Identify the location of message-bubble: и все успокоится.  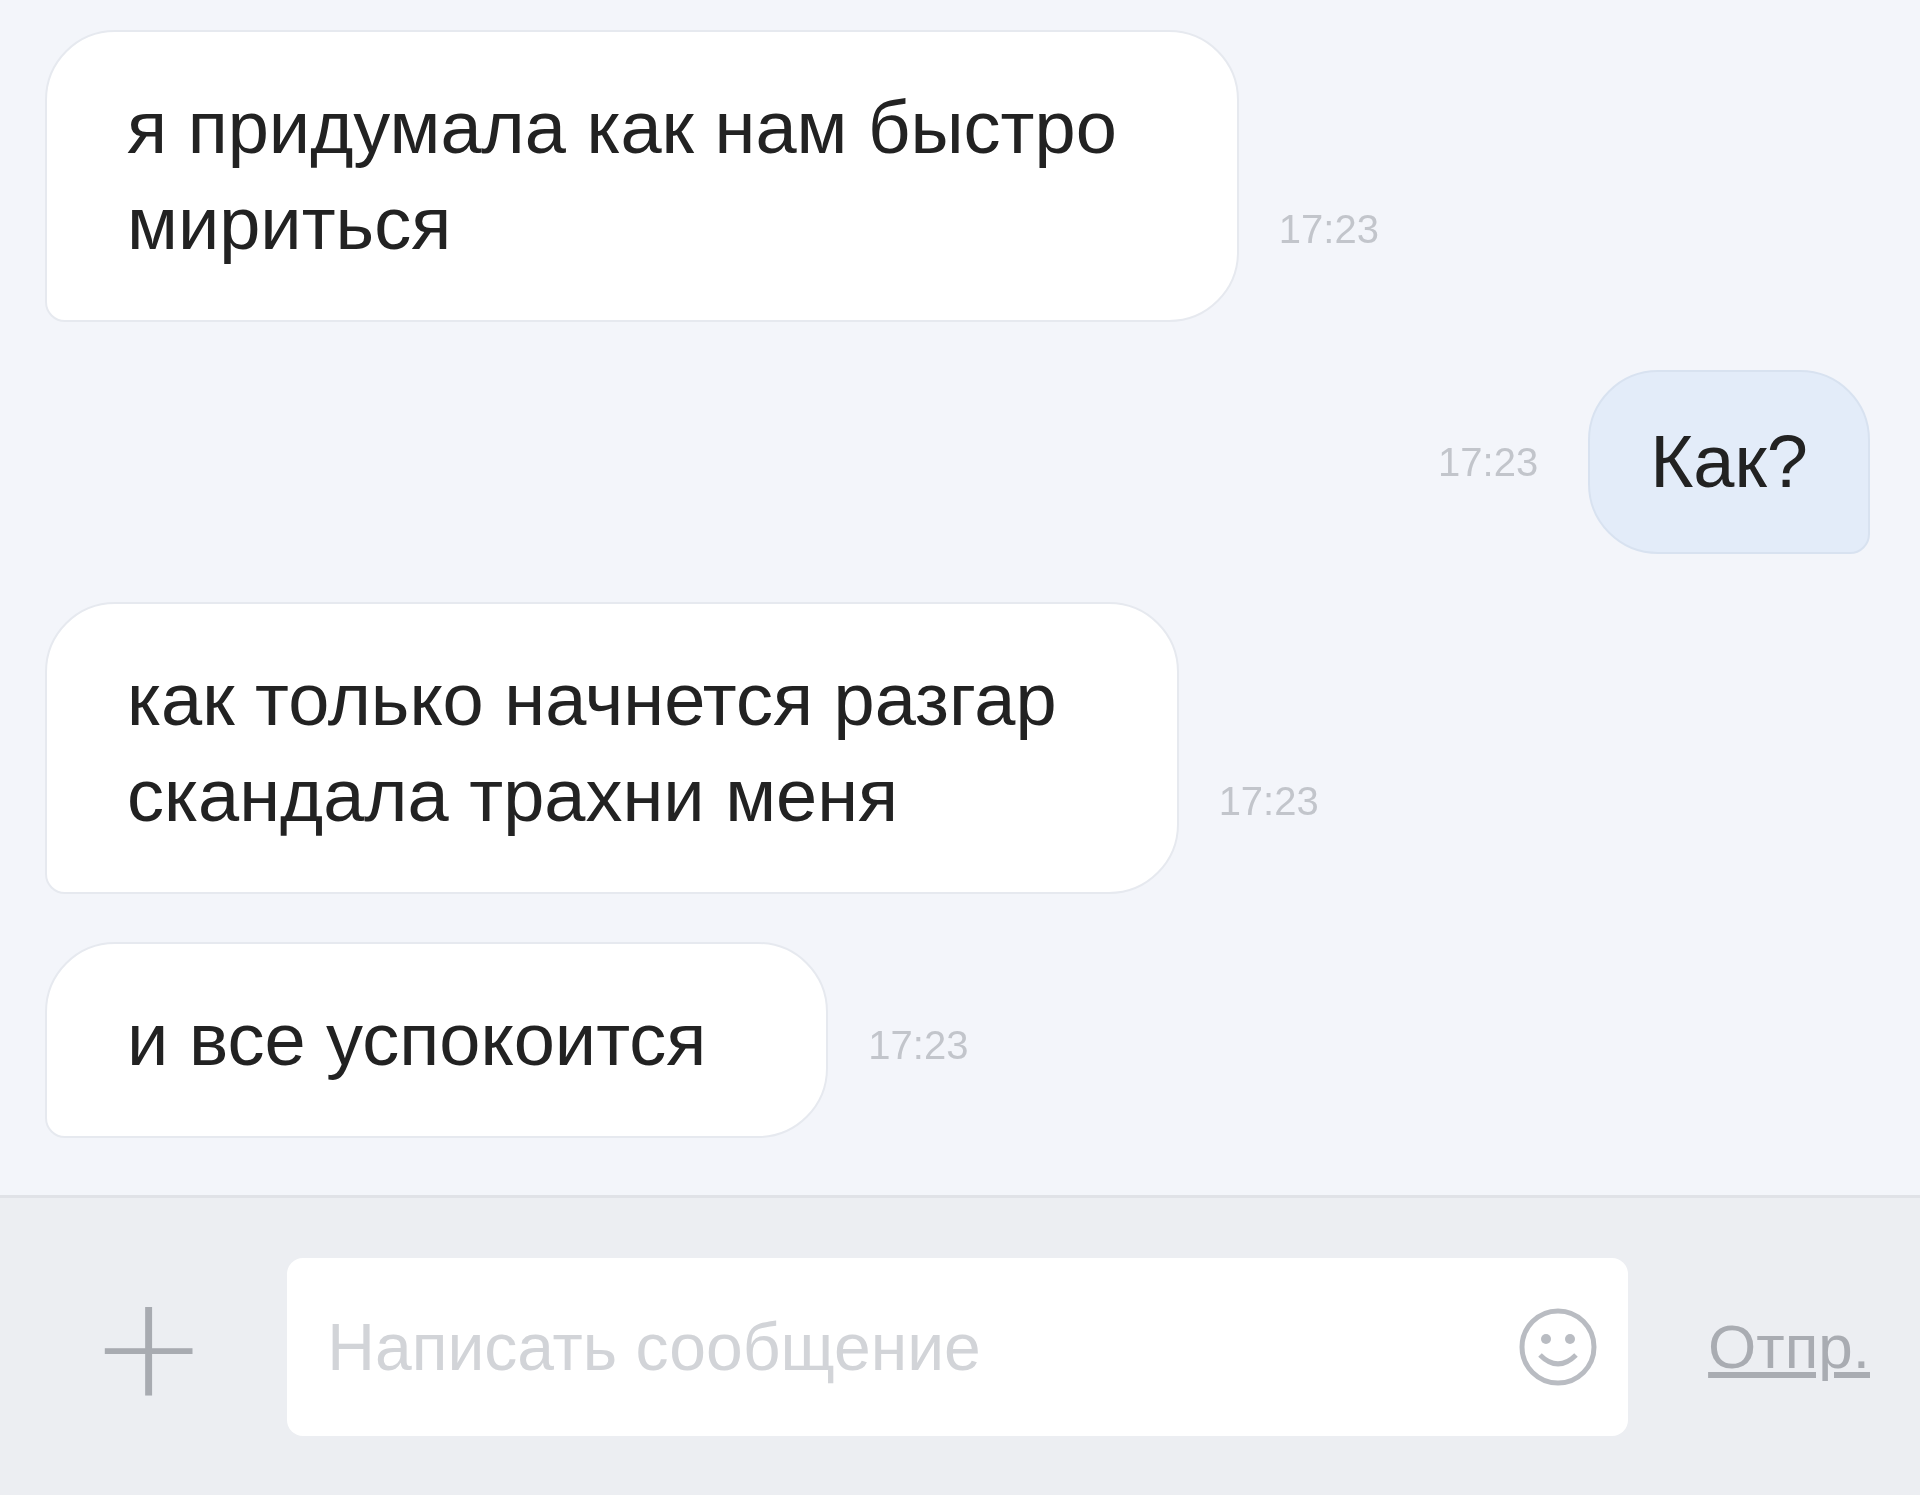
(437, 1040).